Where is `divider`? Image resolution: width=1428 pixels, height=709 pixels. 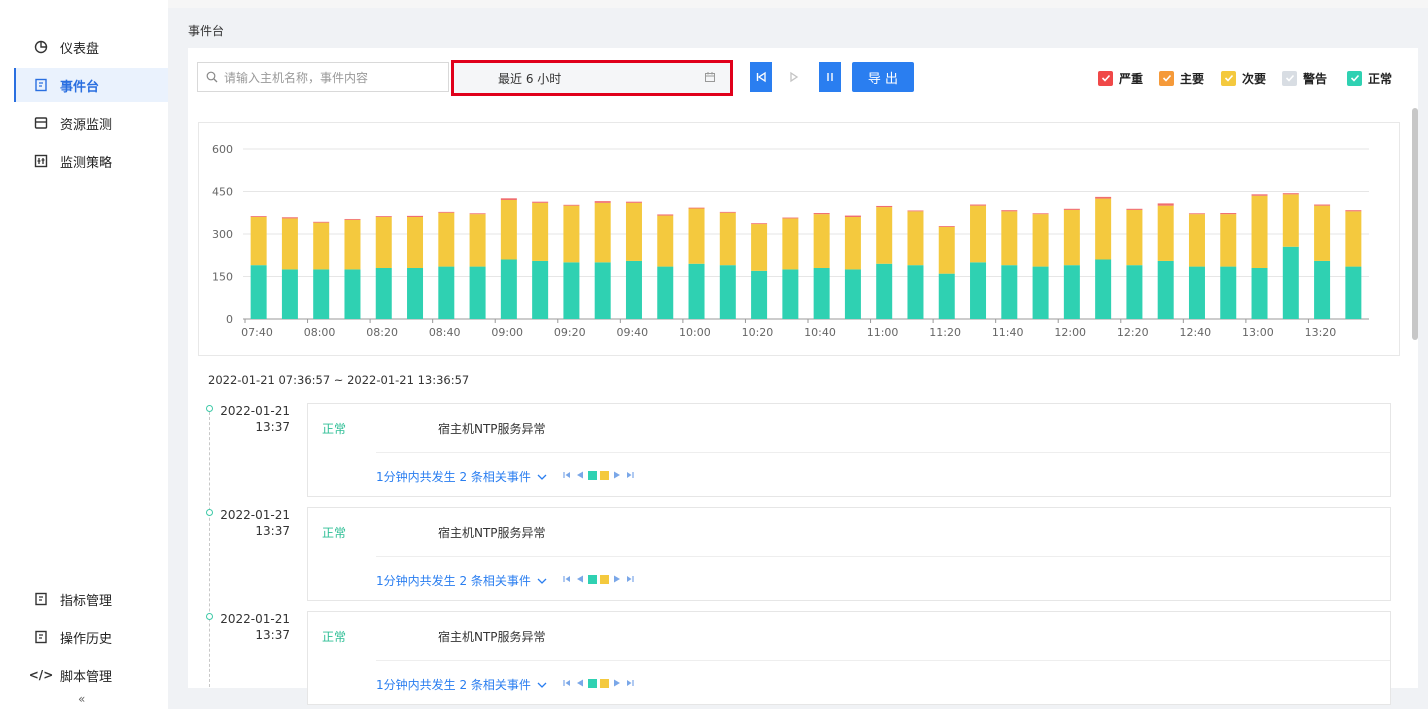
divider is located at coordinates (883, 660).